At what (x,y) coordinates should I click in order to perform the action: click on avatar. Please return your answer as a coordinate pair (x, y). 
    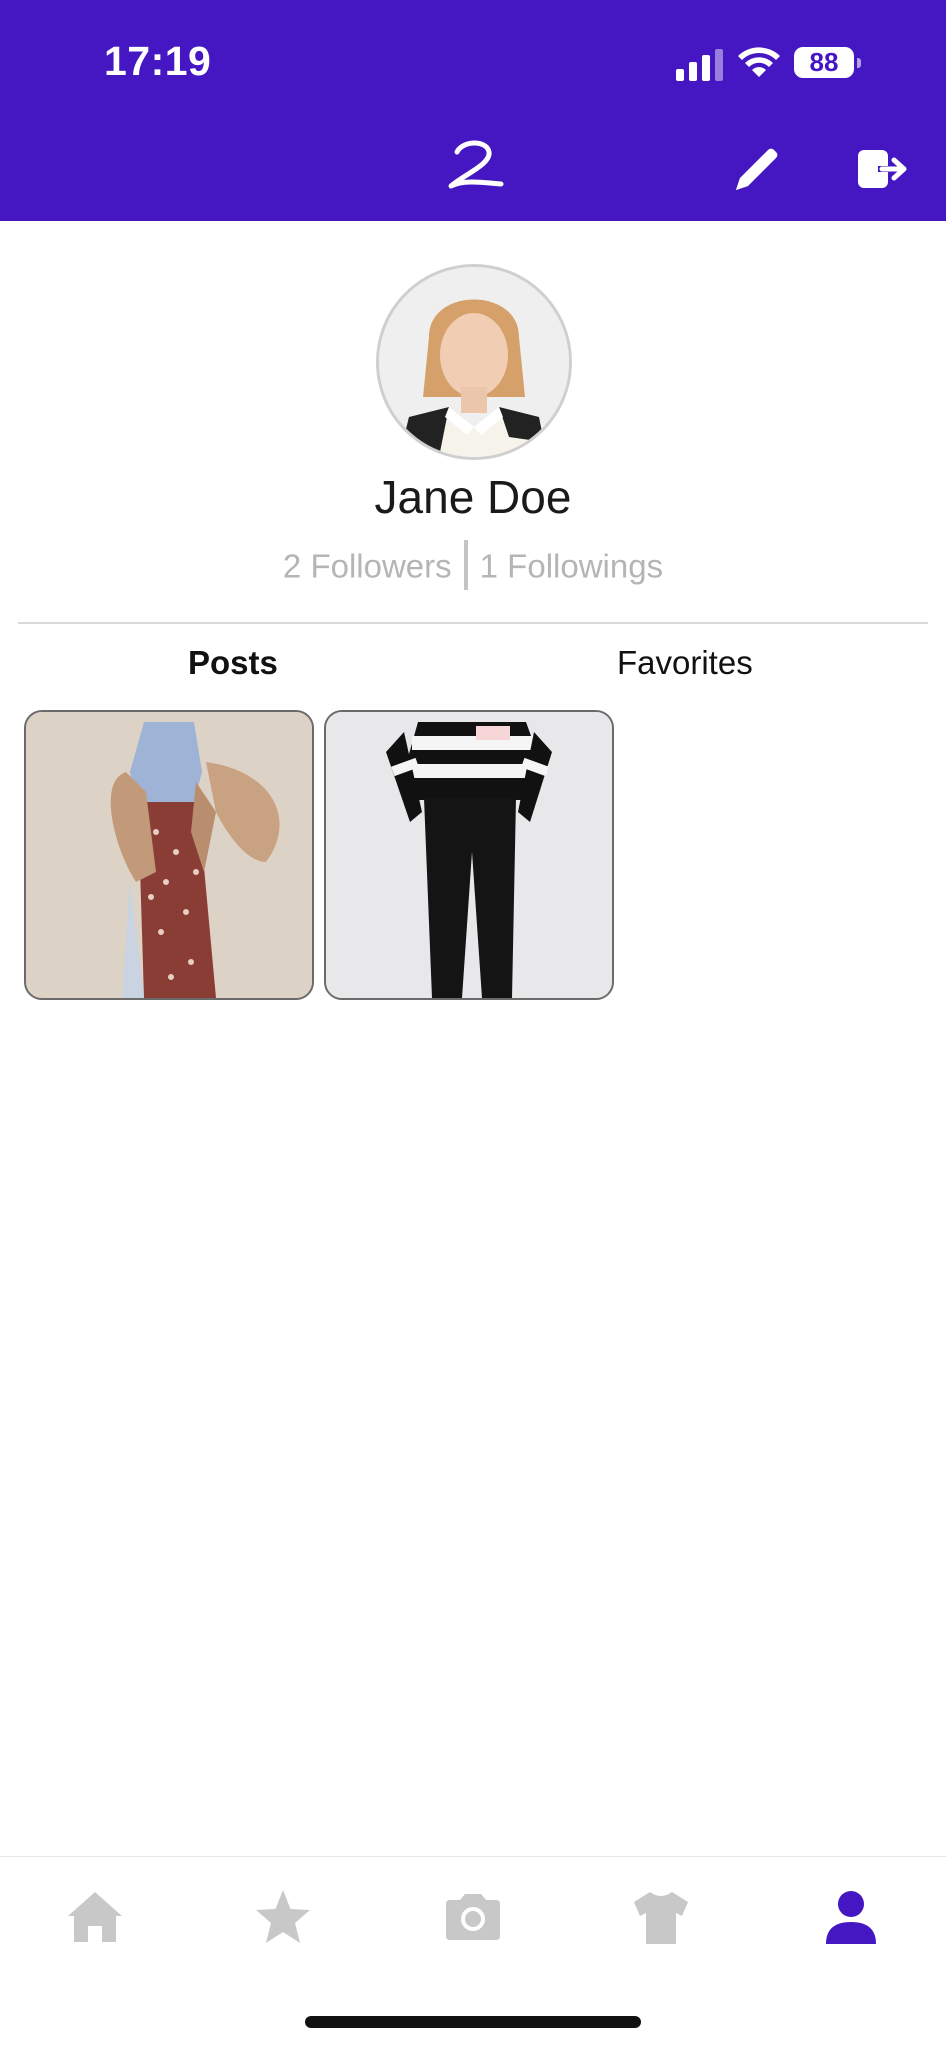
    Looking at the image, I should click on (474, 362).